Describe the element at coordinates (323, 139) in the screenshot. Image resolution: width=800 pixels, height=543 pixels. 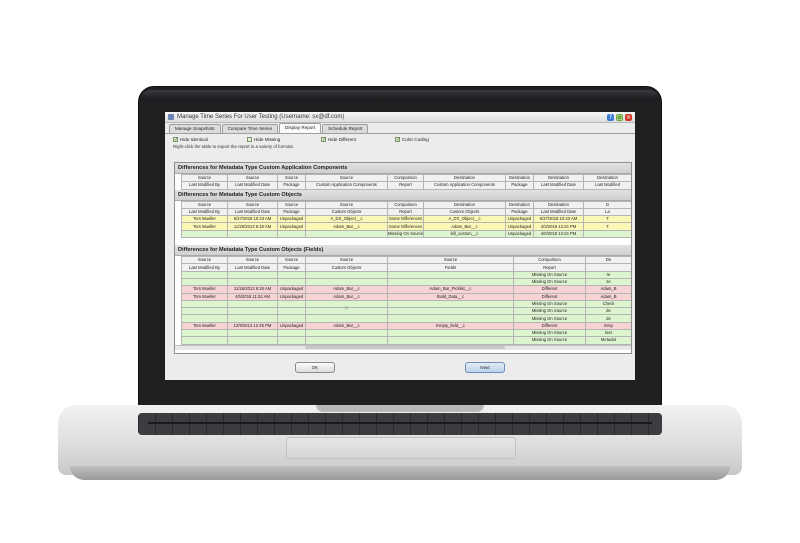
I see `checkbox-hide-different: ✓` at that location.